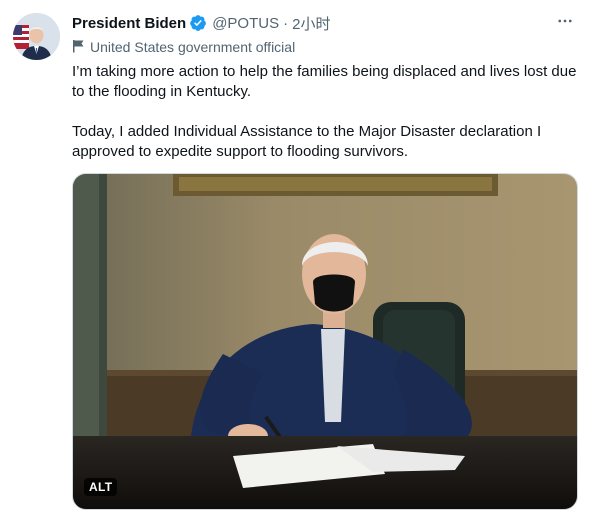  I want to click on government-label: United States government official, so click(183, 47).